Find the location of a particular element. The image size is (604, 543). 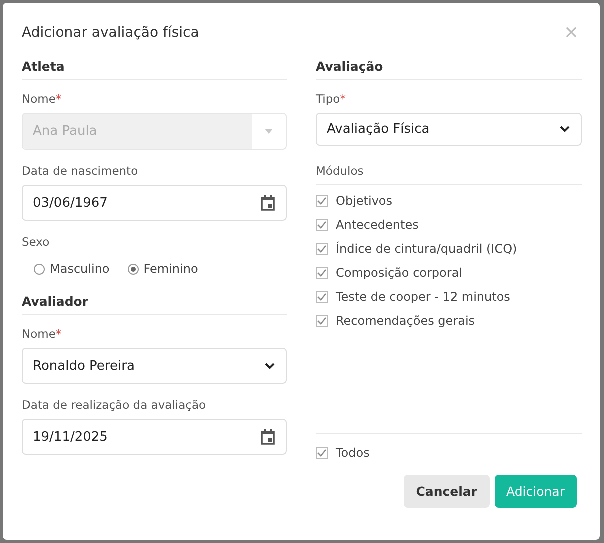

checkbox-label: Composição corporal is located at coordinates (399, 273).